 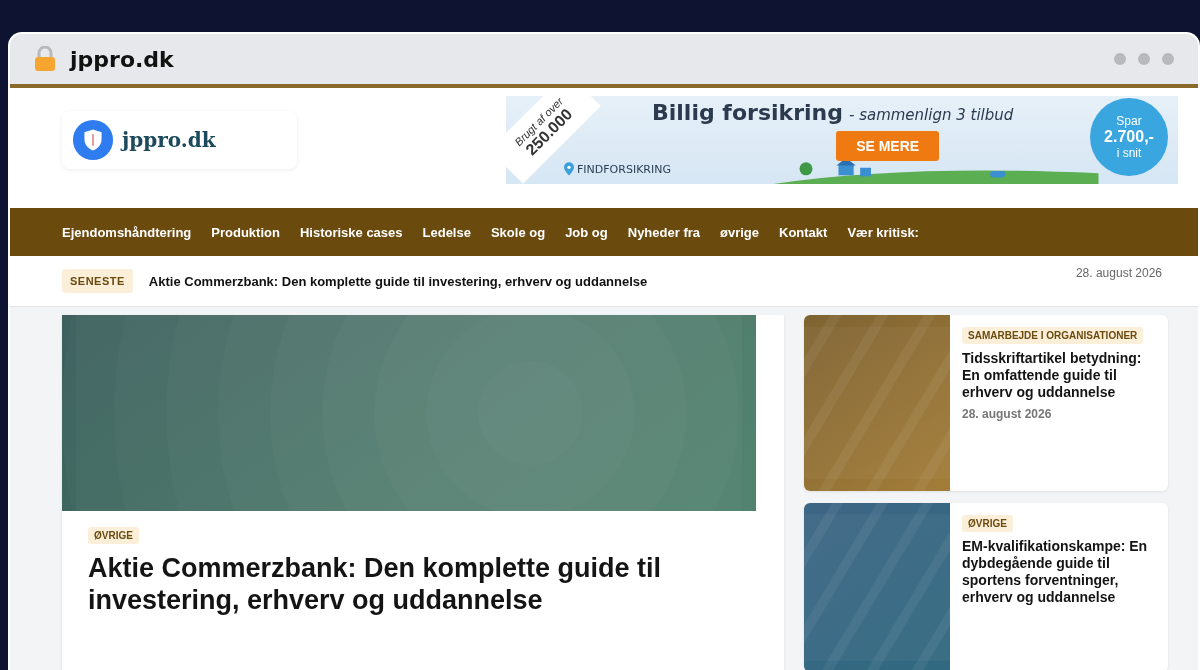 I want to click on ad-subline: - sammenlign 3 tilbud, so click(x=931, y=115).